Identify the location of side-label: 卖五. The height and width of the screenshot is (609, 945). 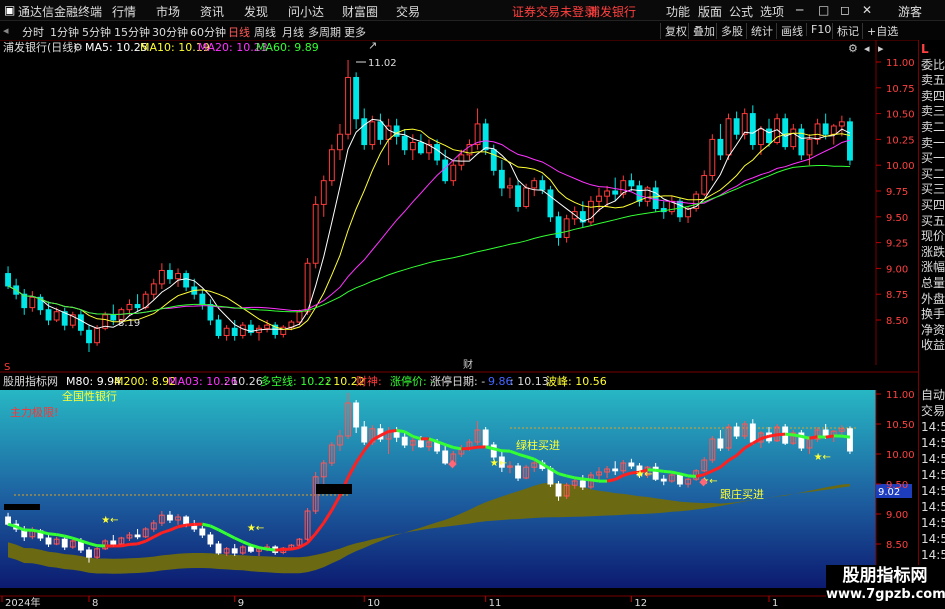
(933, 80).